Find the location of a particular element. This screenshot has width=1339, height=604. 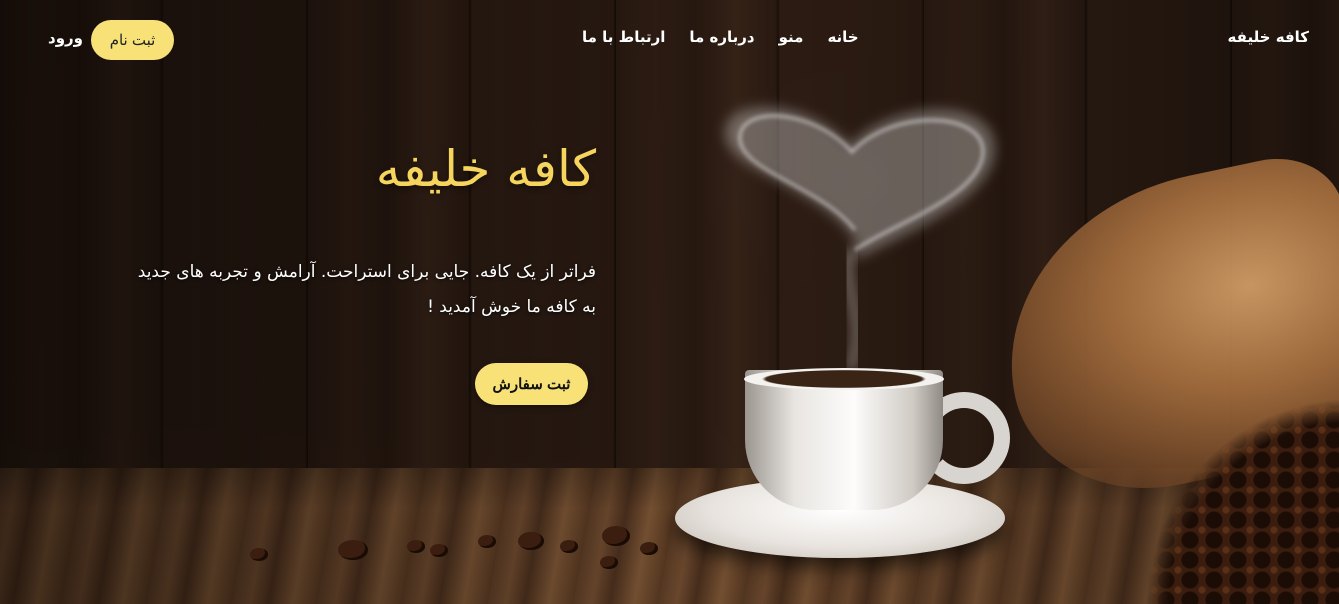

steam-heart-image is located at coordinates (860, 239).